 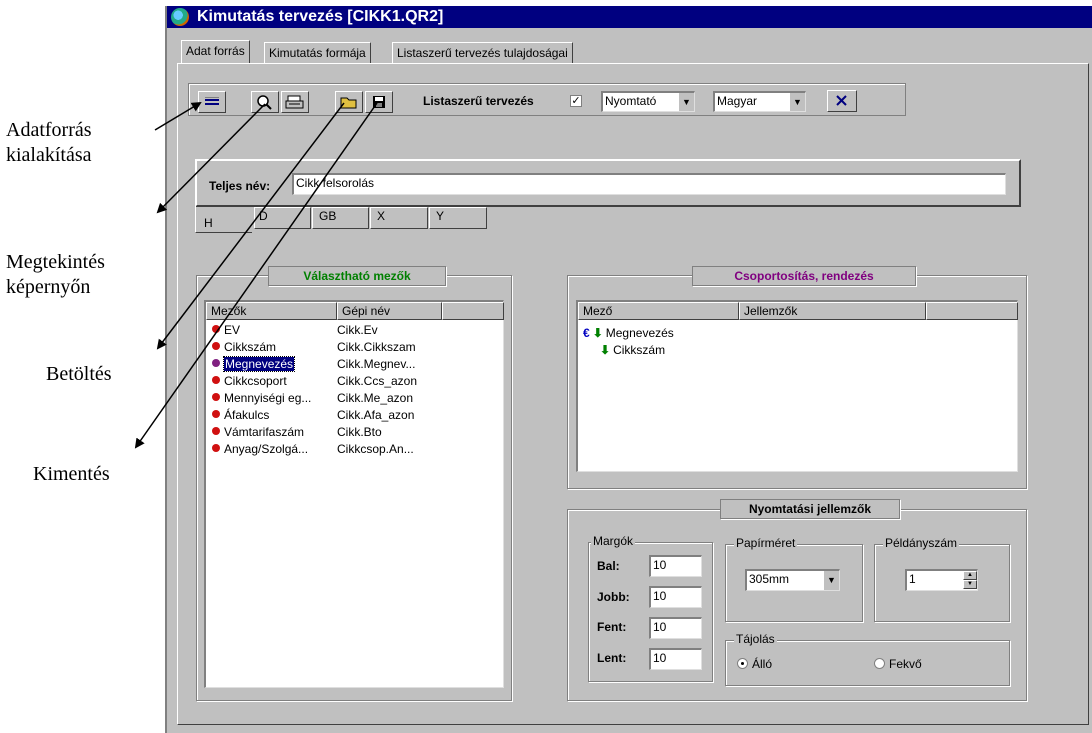 I want to click on arrow-kimentes, so click(x=256, y=275).